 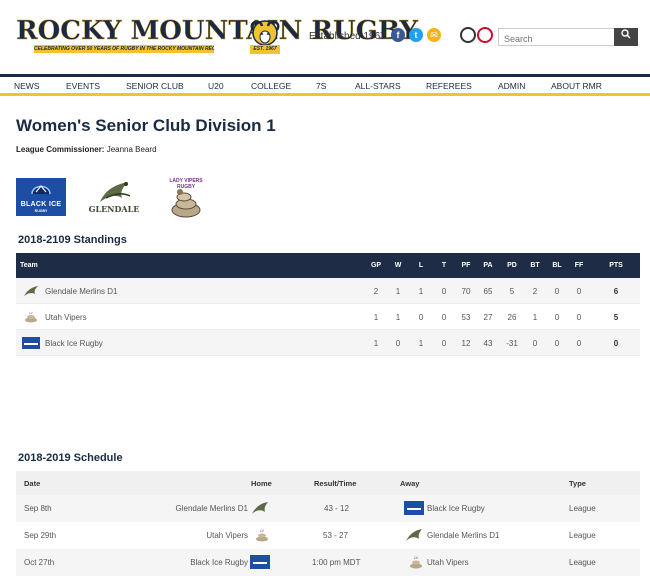 I want to click on schedule-title: 2018-2019 Schedule, so click(x=70, y=458).